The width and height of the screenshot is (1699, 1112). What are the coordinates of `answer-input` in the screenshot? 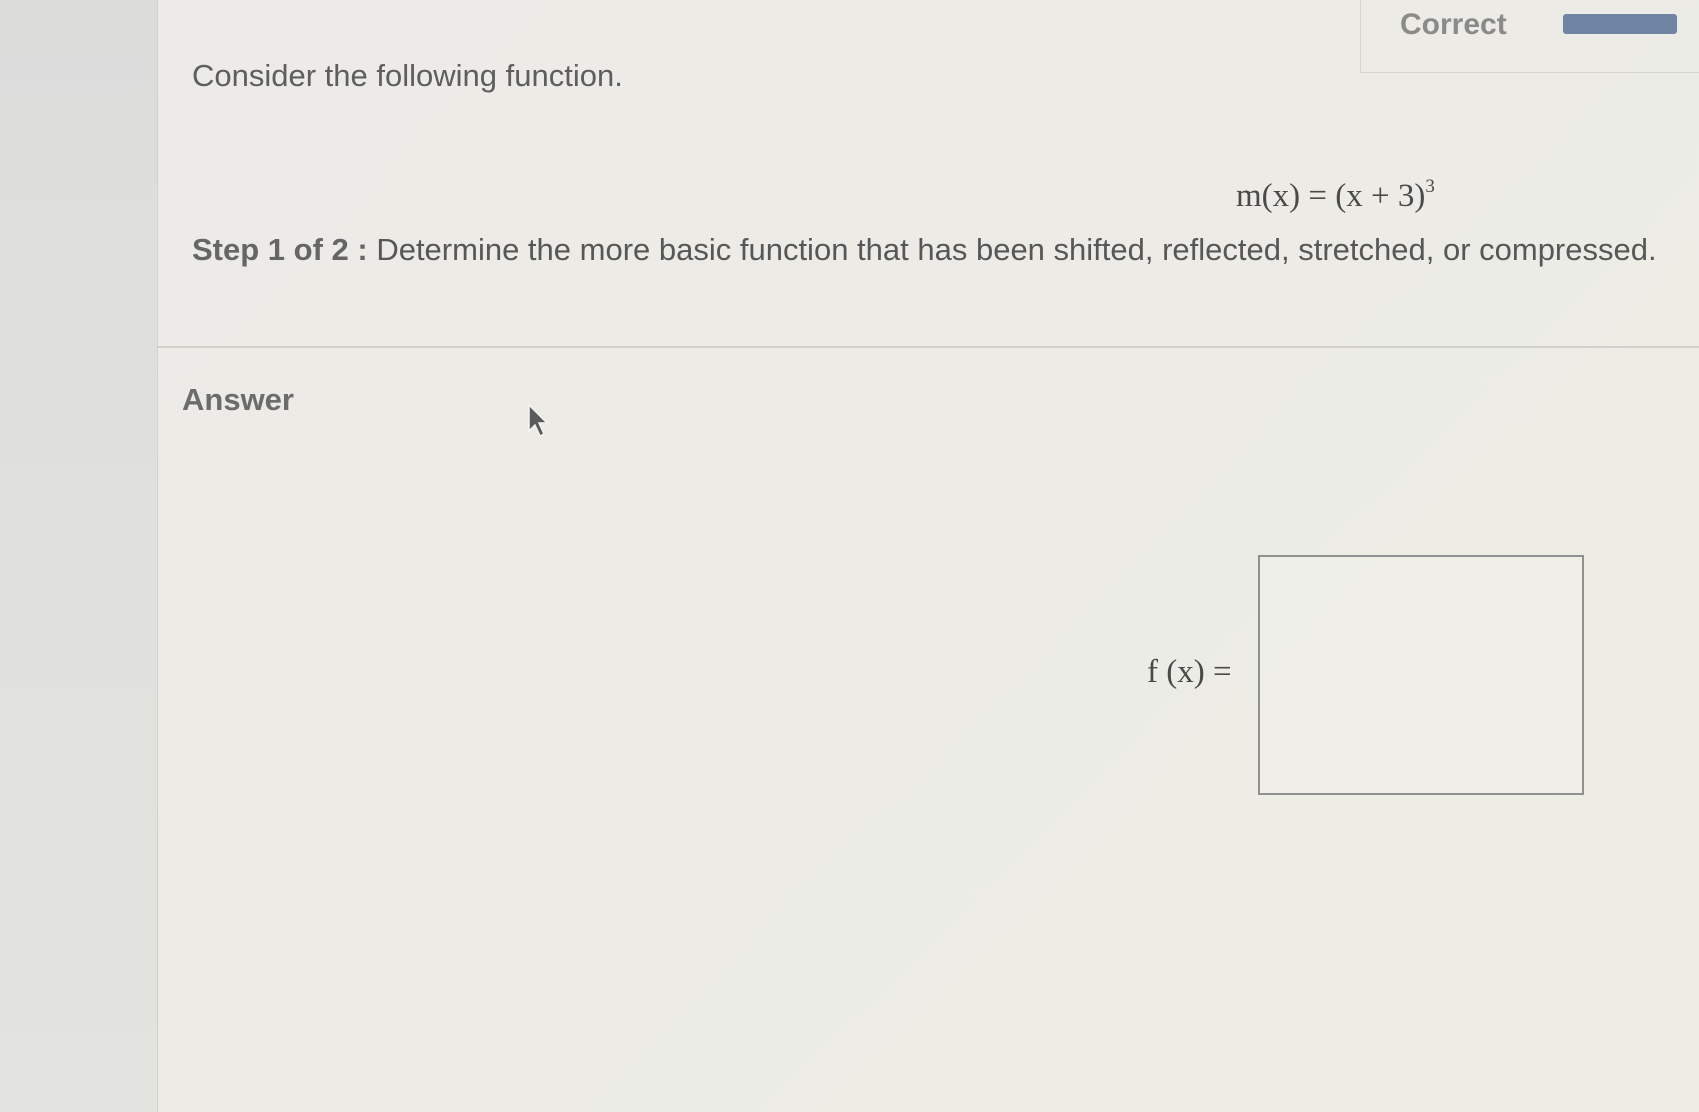 It's located at (1421, 675).